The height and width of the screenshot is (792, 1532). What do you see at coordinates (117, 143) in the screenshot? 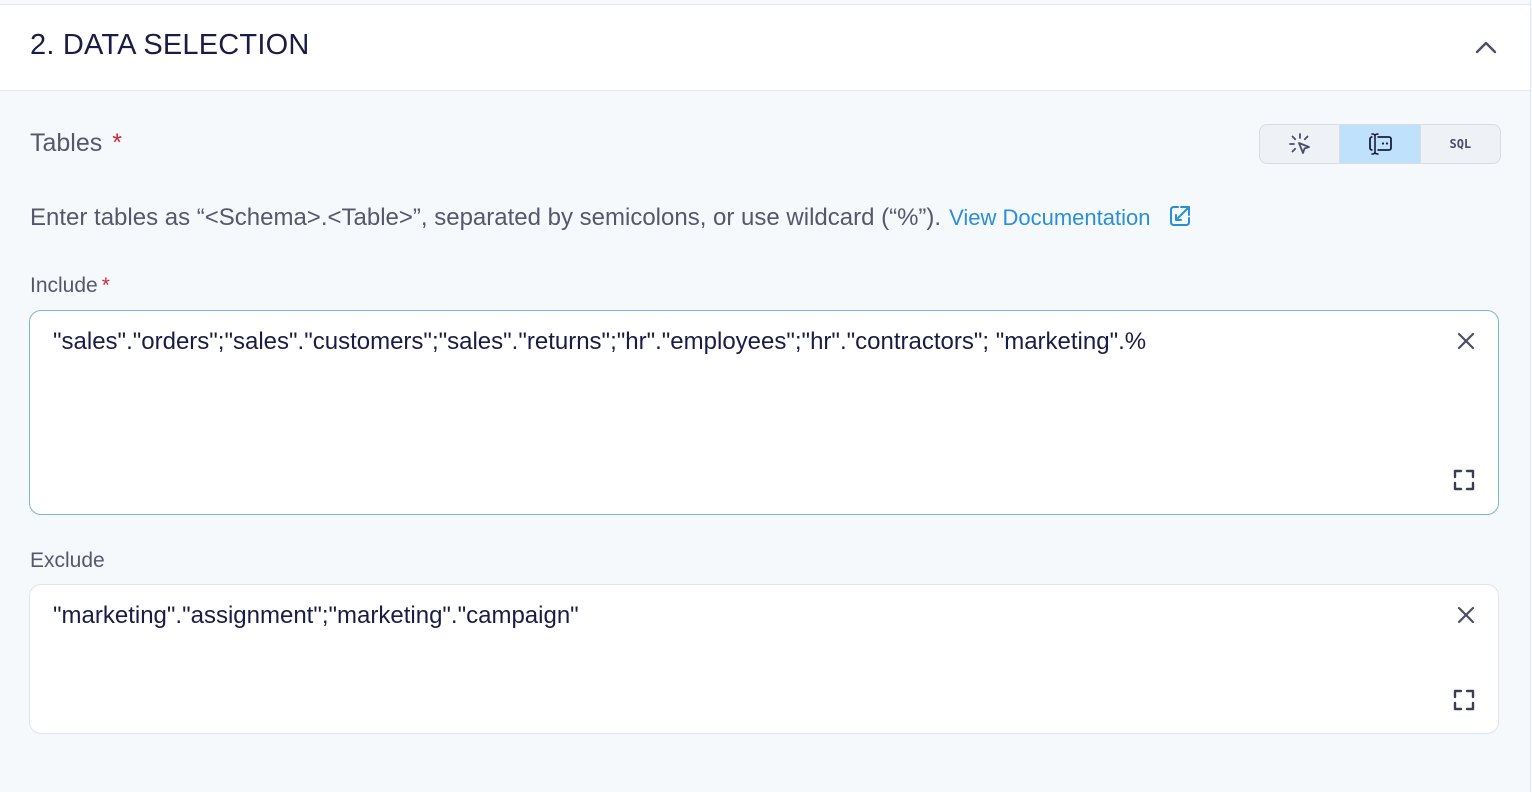
I see `required-mark: *` at bounding box center [117, 143].